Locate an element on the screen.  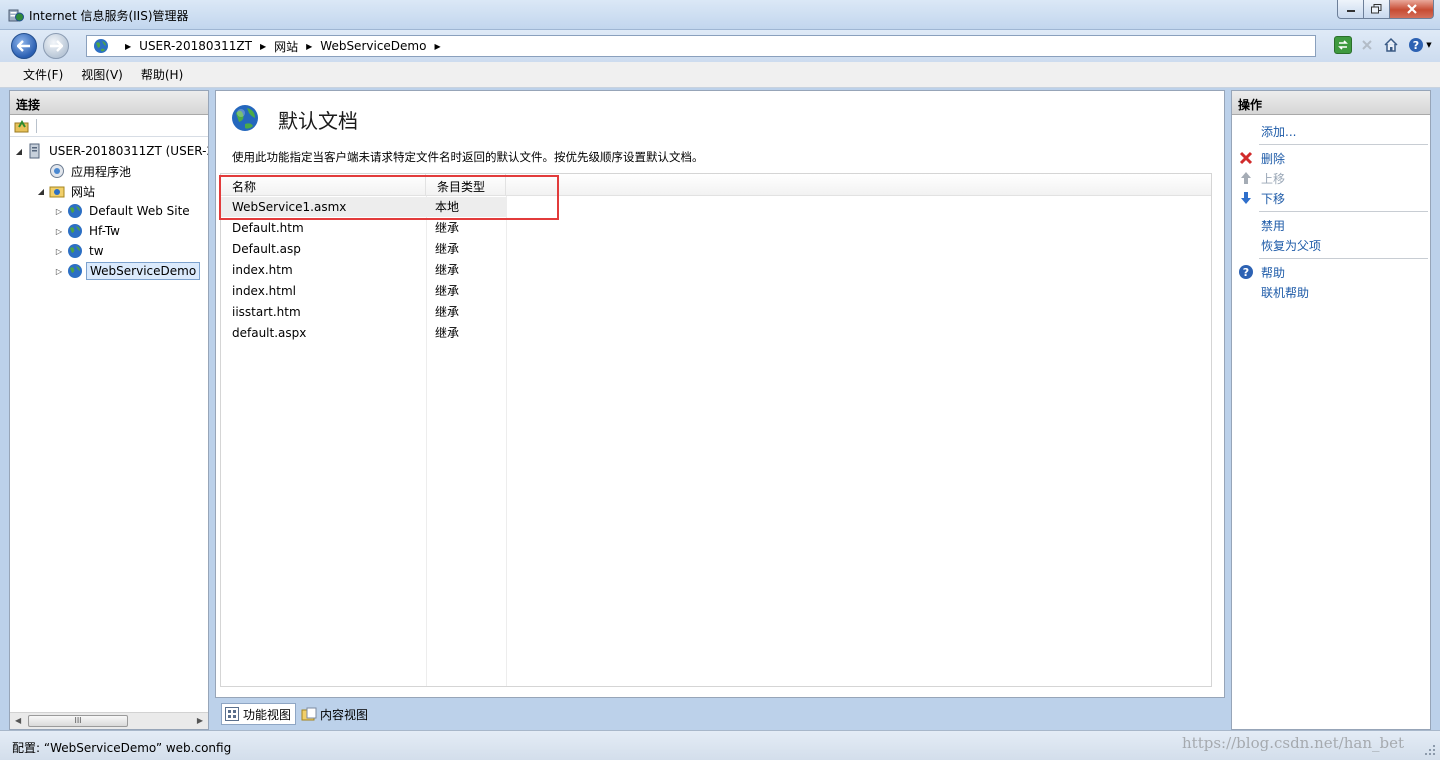
action-remove: 删除 is located at coordinates (1331, 158).